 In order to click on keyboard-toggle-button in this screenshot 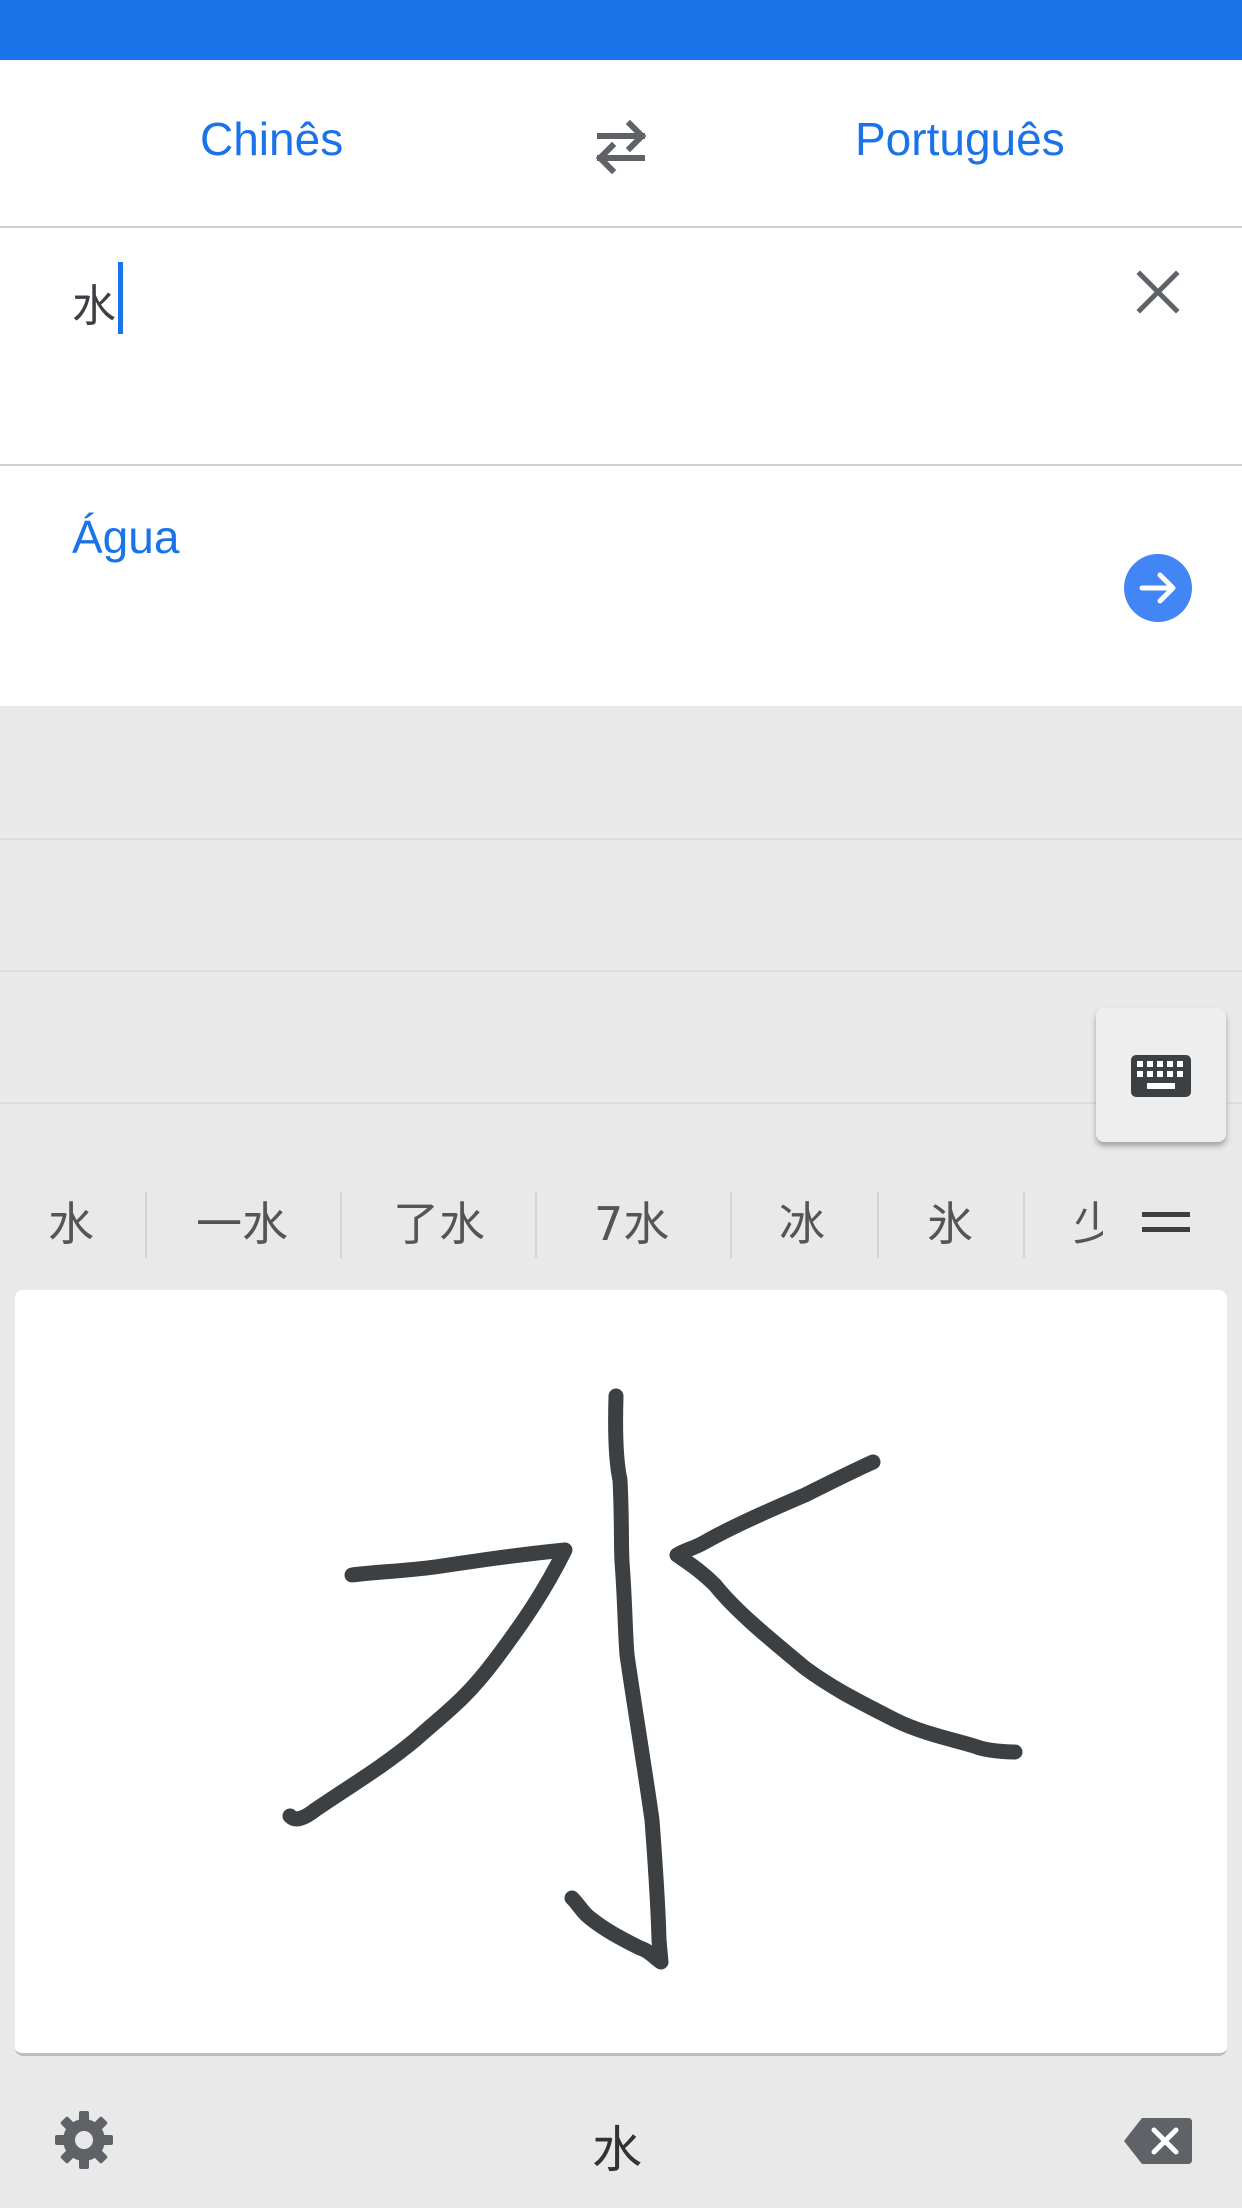, I will do `click(1161, 1075)`.